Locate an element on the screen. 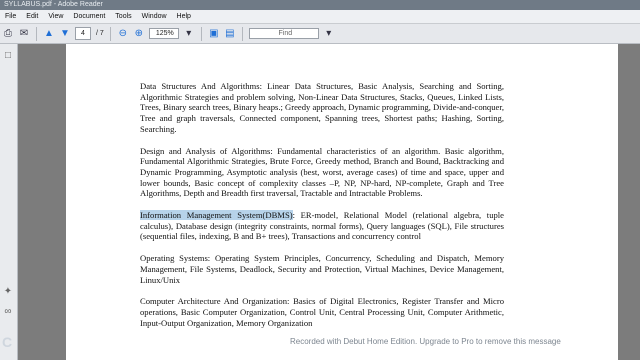  menu-tools: Tools is located at coordinates (123, 16).